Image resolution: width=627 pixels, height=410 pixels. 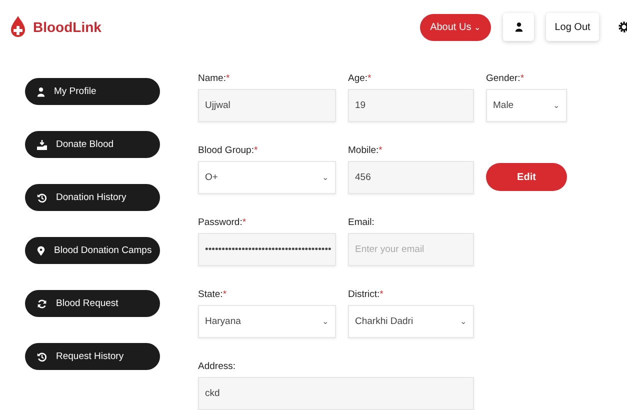 I want to click on sidebar-item: Donate Blood, so click(x=92, y=144).